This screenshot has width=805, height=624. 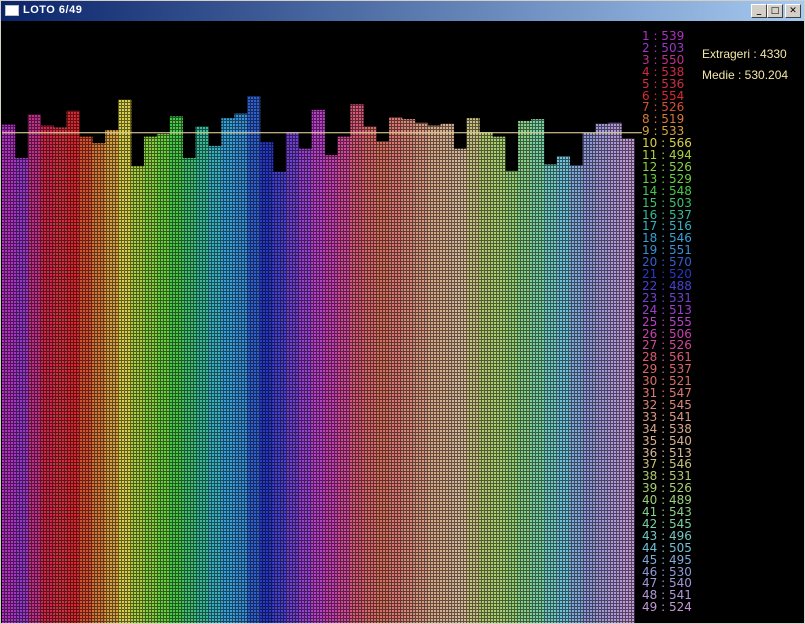 What do you see at coordinates (667, 321) in the screenshot?
I see `legend-item-25: 25 : 555` at bounding box center [667, 321].